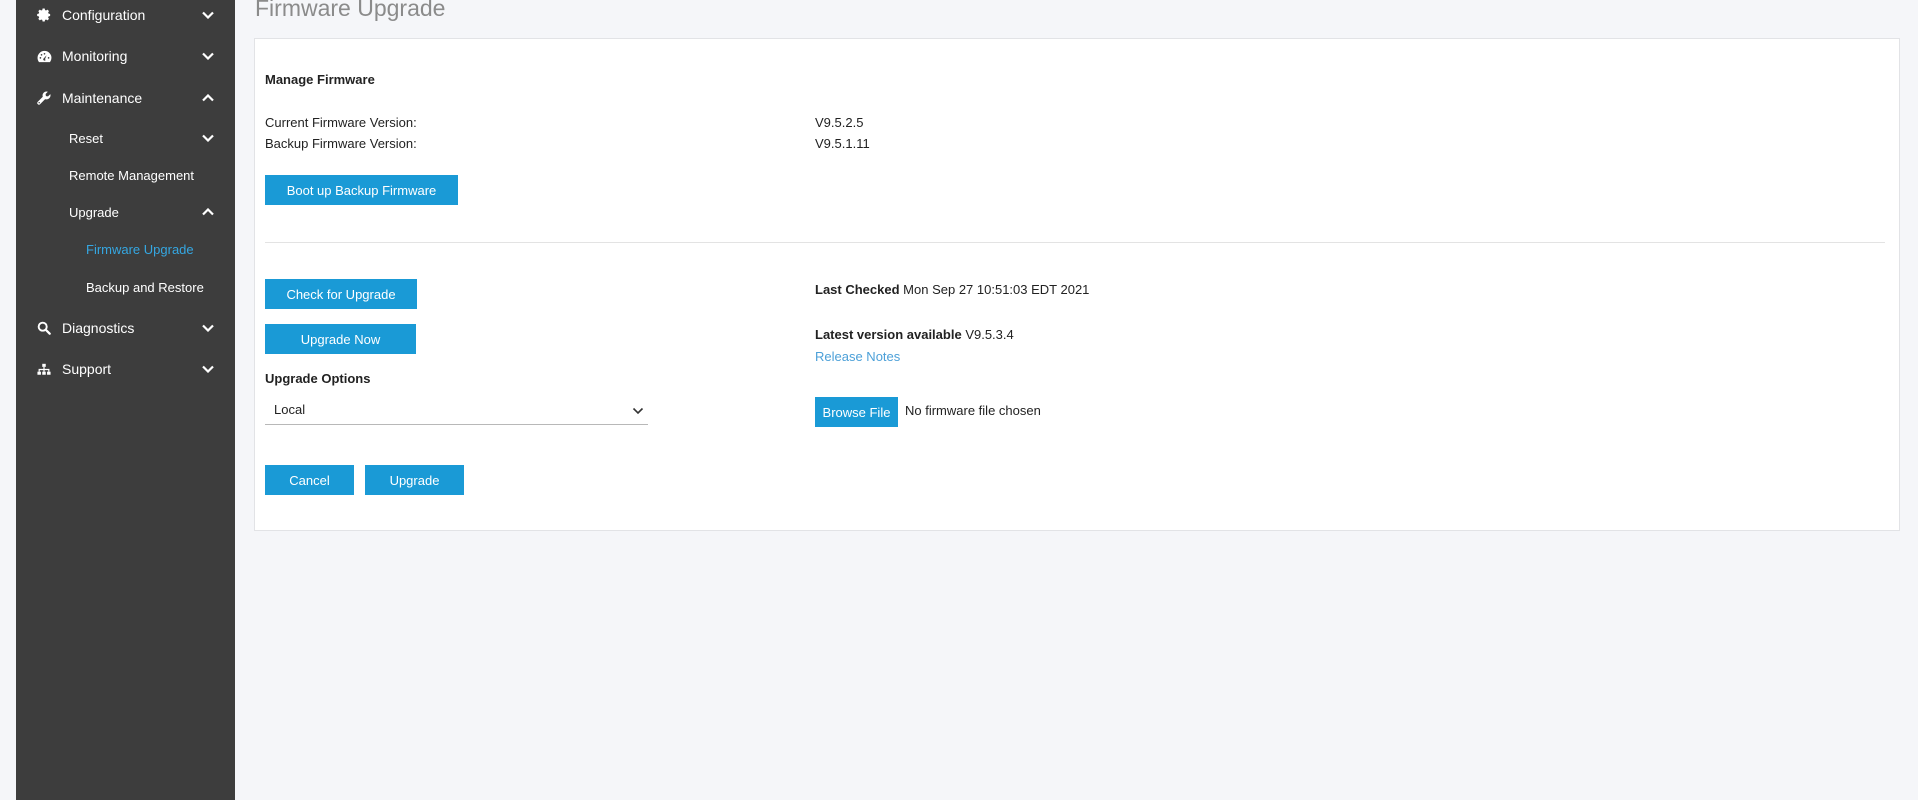  I want to click on sidebar-item-label: Configuration, so click(104, 15).